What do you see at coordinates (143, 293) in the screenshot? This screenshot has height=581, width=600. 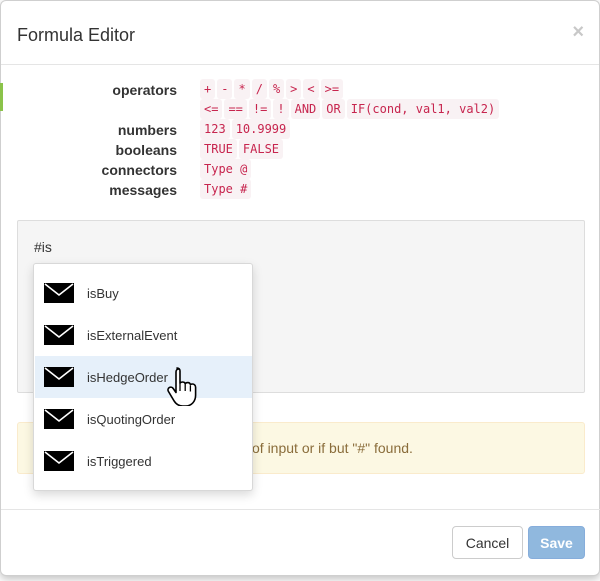 I see `autocomplete-item: isBuy` at bounding box center [143, 293].